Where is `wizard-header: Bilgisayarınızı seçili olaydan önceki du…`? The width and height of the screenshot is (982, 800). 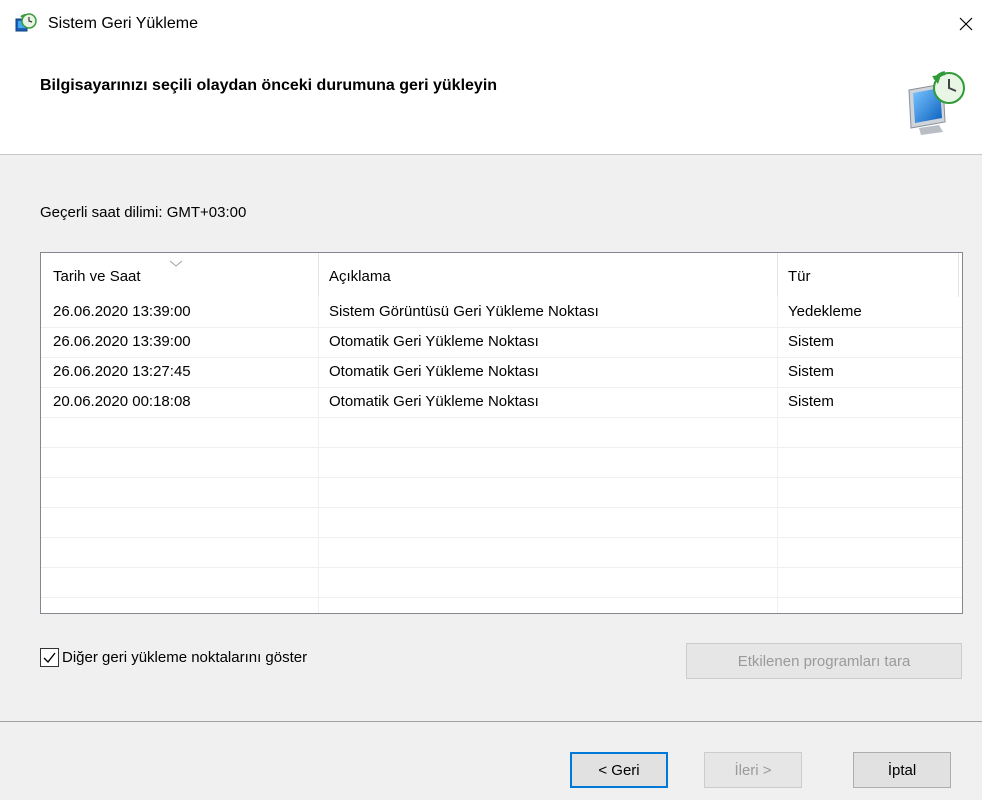 wizard-header: Bilgisayarınızı seçili olaydan önceki du… is located at coordinates (491, 101).